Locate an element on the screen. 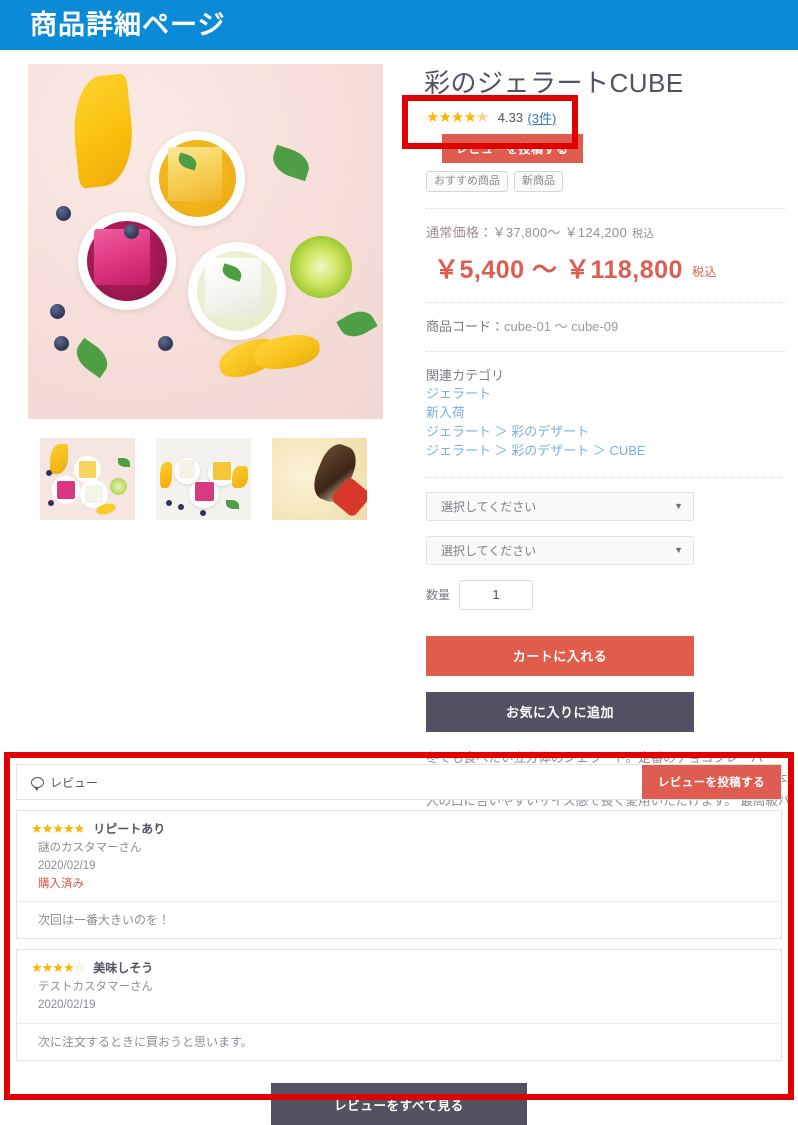 Image resolution: width=798 pixels, height=1125 pixels. rating-stars: ★★★★★ is located at coordinates (457, 118).